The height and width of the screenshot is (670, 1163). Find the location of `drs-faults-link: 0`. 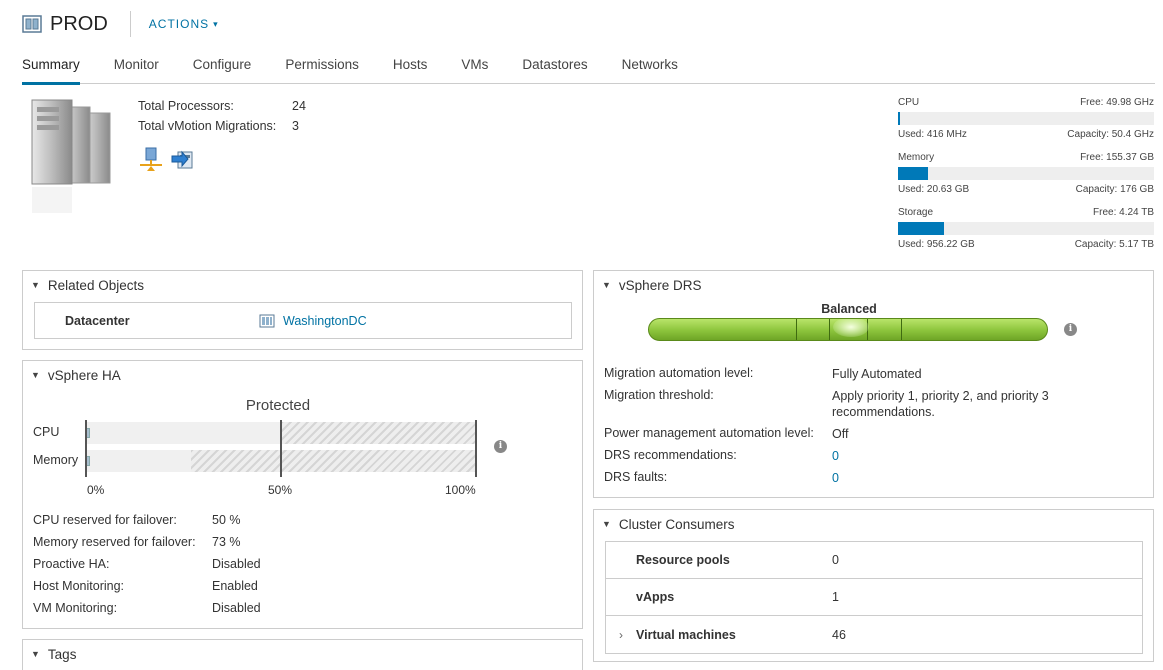

drs-faults-link: 0 is located at coordinates (952, 478).